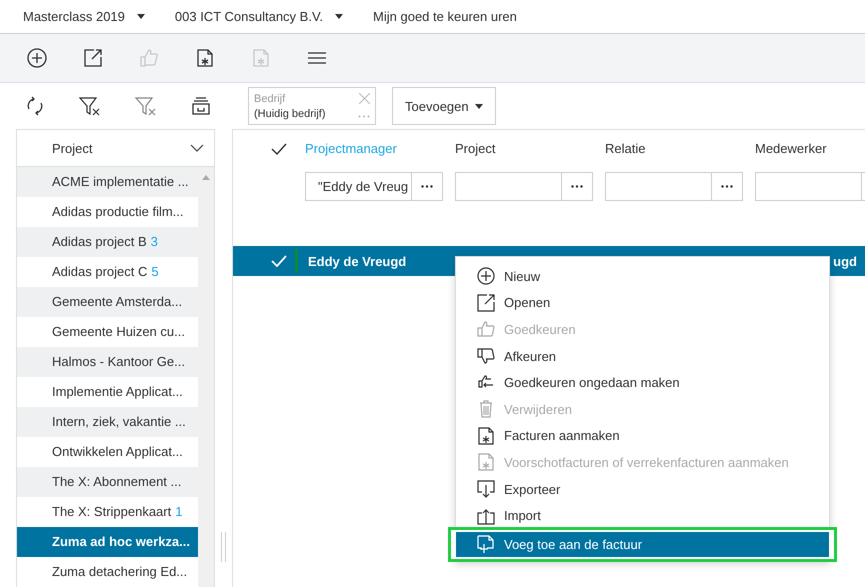 This screenshot has height=587, width=865. I want to click on field-label: Bedrijf, so click(270, 98).